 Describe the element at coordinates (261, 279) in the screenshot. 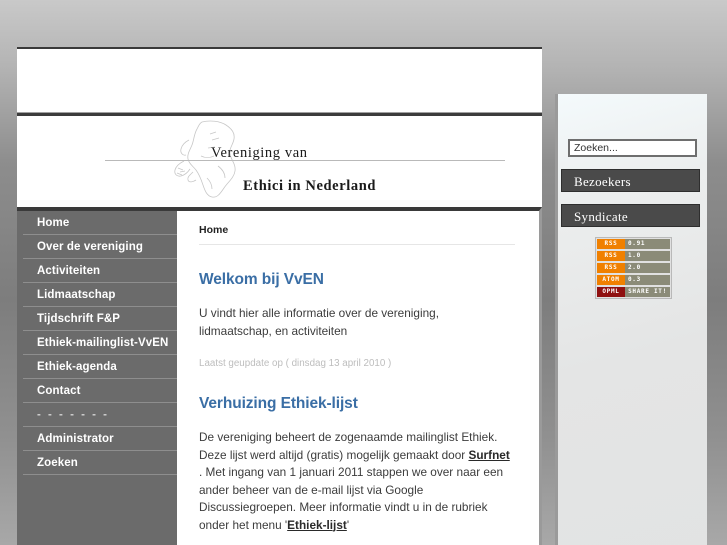

I see `article-title: Welkom bij VvEN` at that location.